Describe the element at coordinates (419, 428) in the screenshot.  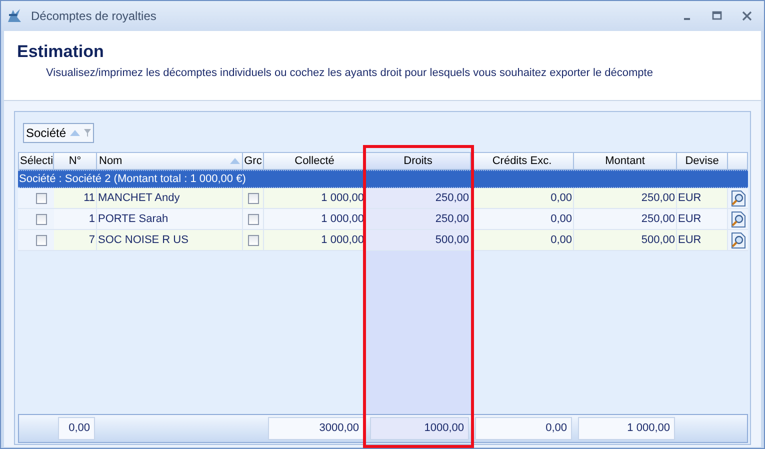
I see `total-field: 1000,00` at that location.